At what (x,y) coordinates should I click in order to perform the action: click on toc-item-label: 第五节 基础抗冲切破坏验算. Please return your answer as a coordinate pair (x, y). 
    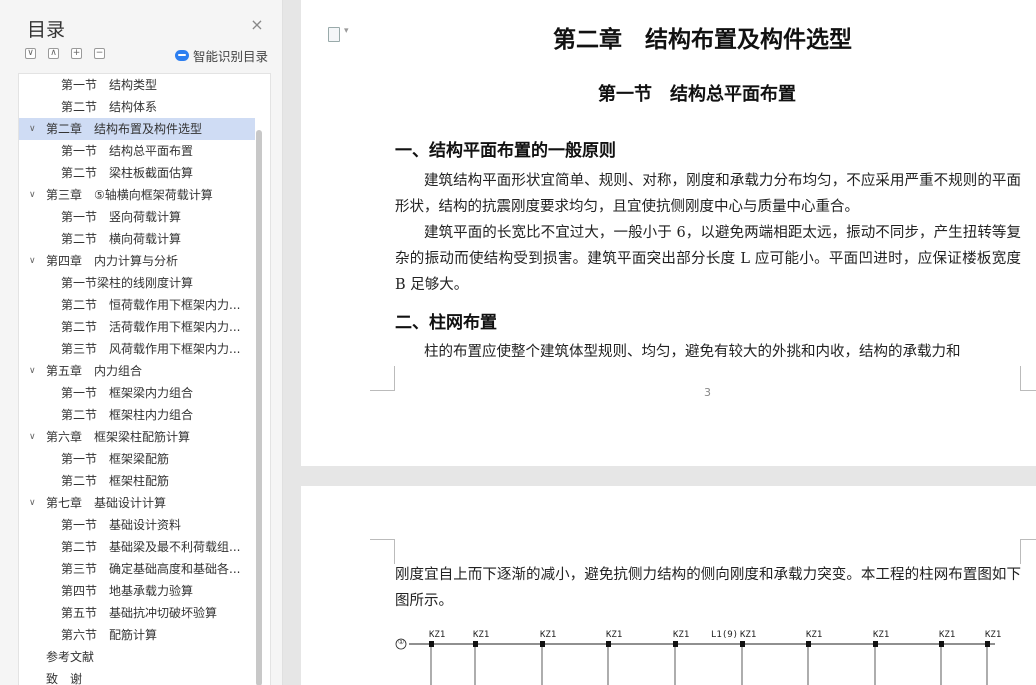
    Looking at the image, I should click on (139, 613).